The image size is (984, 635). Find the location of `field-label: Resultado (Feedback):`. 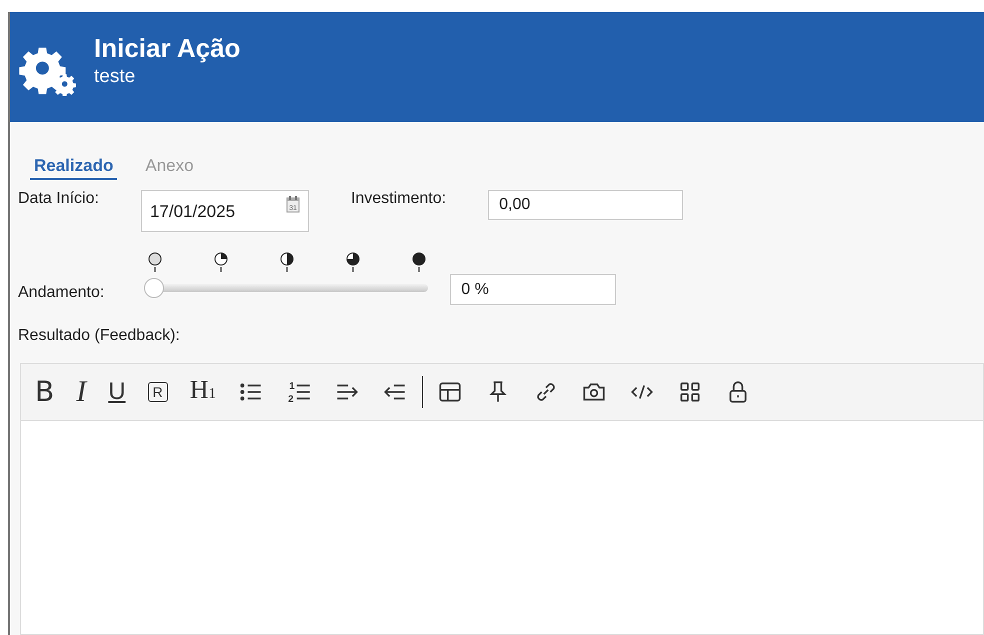

field-label: Resultado (Feedback): is located at coordinates (99, 336).